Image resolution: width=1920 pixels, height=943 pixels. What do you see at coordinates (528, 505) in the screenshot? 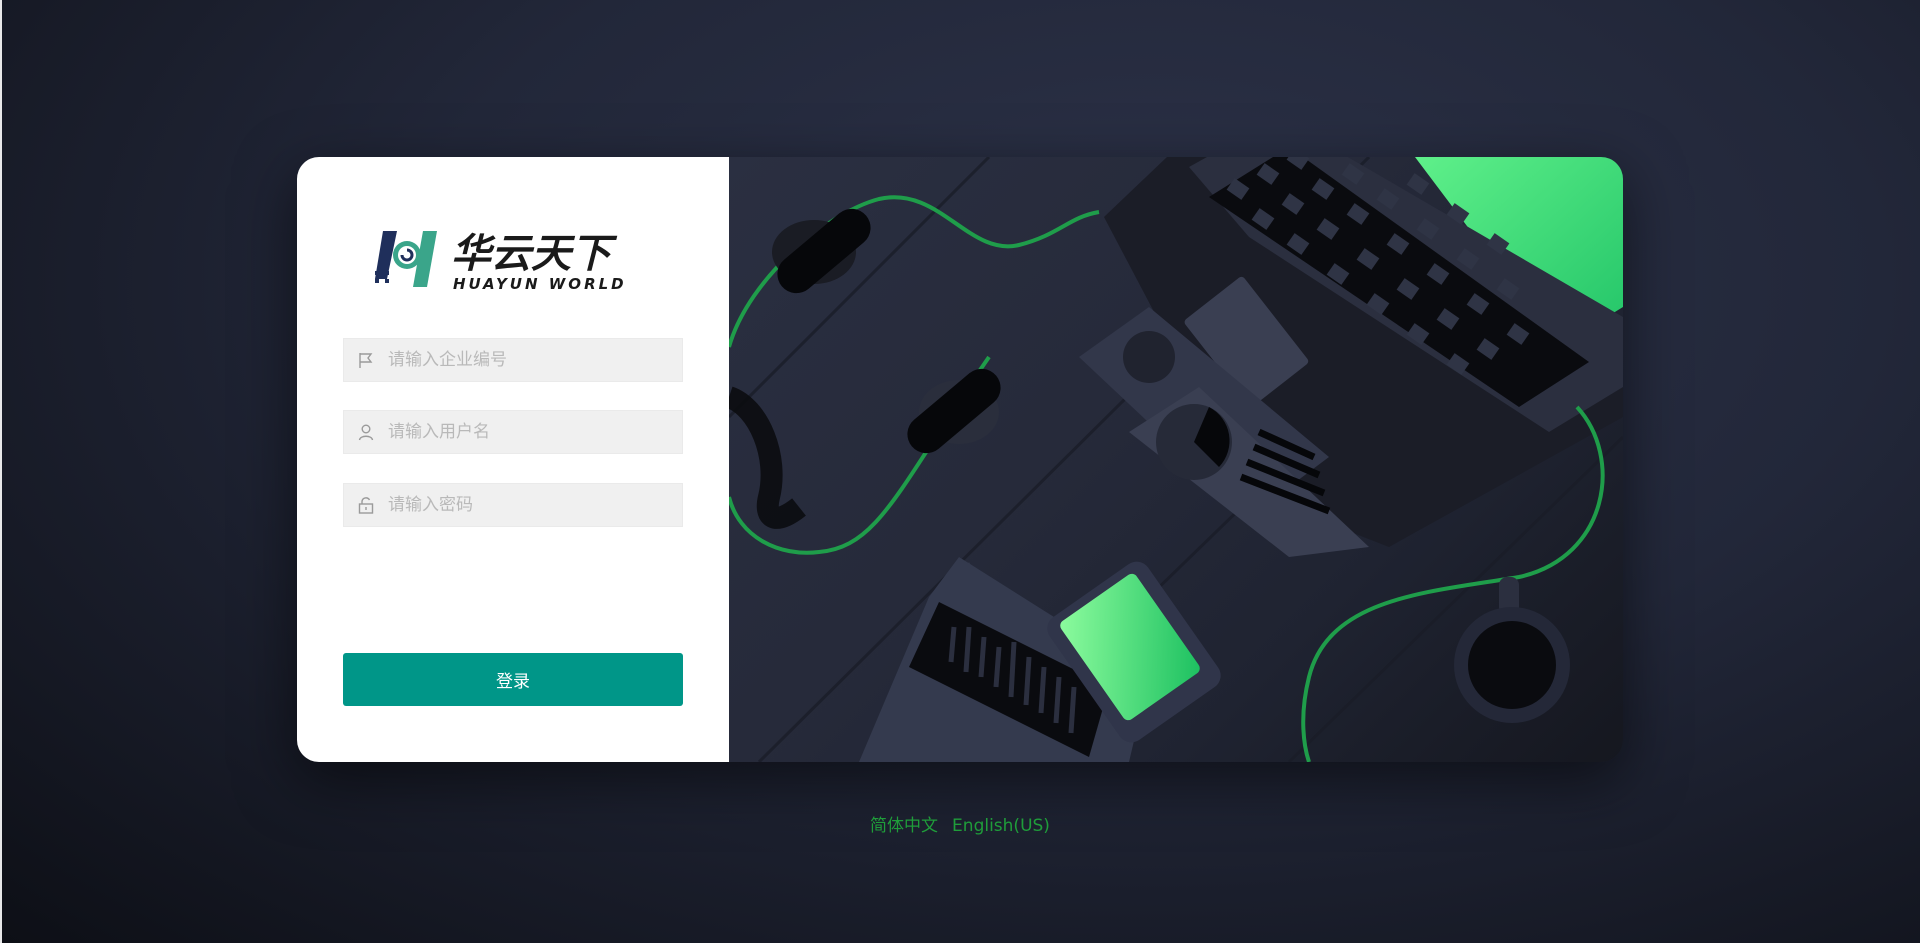
I see `password-input` at bounding box center [528, 505].